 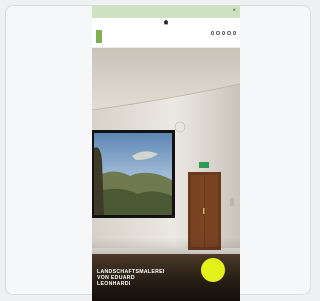 I want to click on globe-icon, so click(x=229, y=33).